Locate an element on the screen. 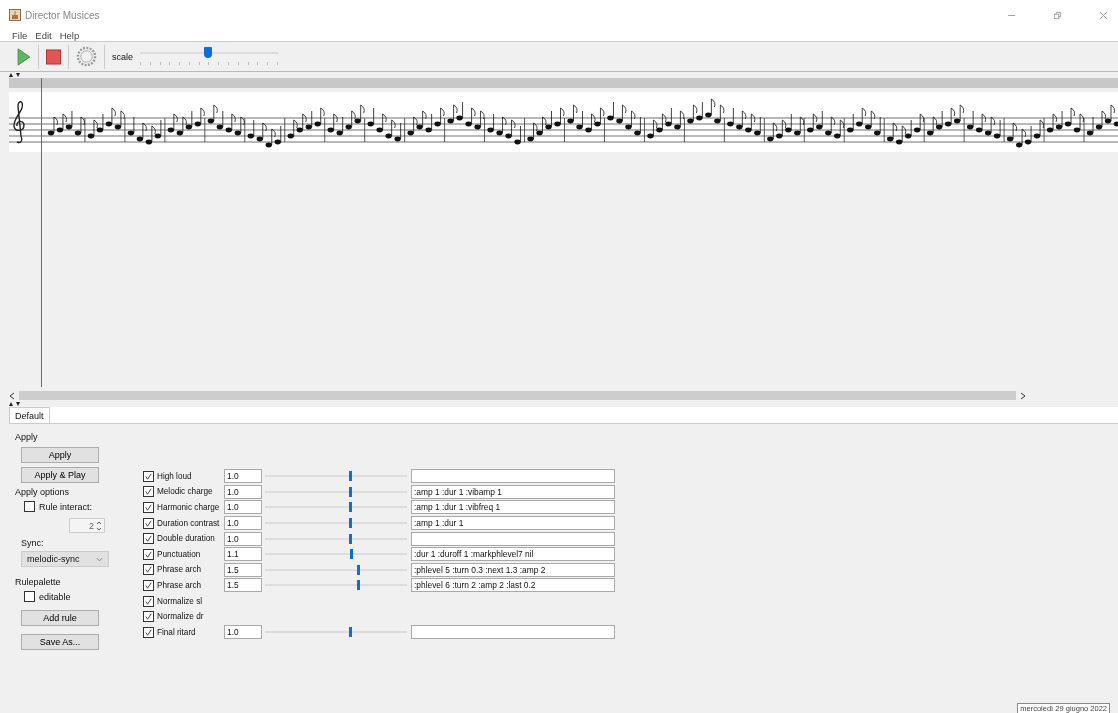  rule-name: Harmonic charge is located at coordinates (189, 507).